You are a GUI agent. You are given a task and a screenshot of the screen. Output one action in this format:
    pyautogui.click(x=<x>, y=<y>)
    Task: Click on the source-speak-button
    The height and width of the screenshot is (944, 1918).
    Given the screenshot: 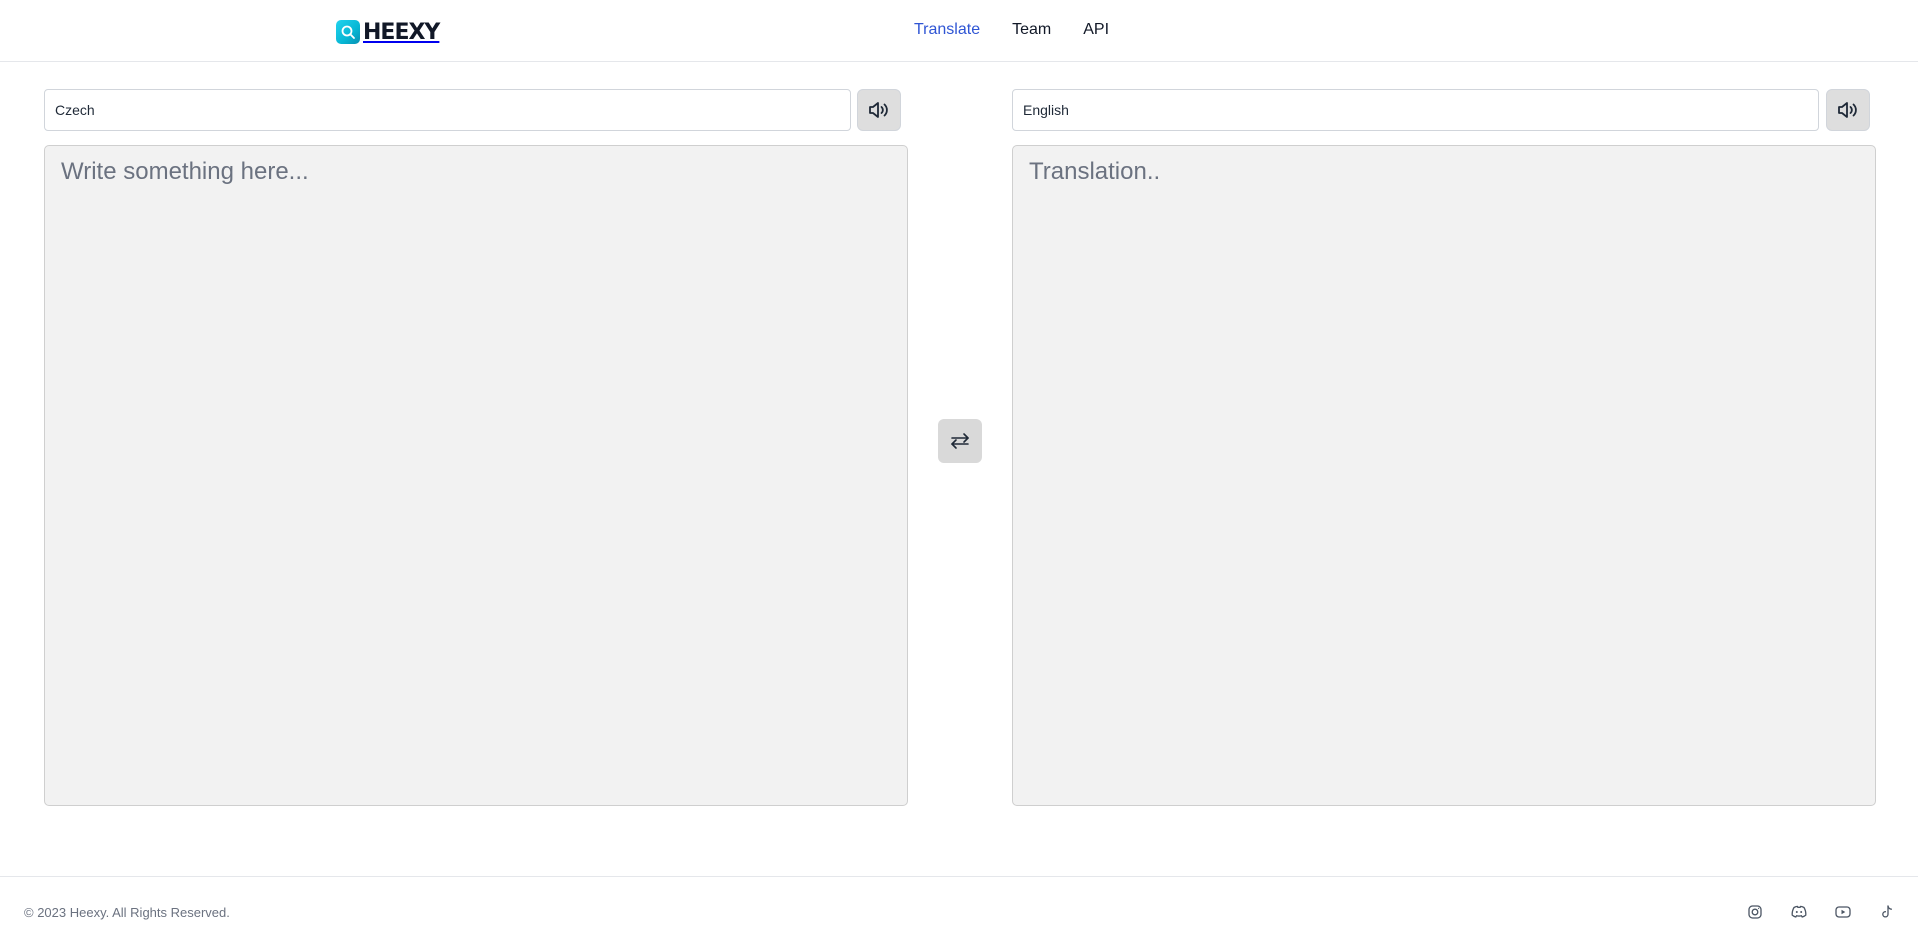 What is the action you would take?
    pyautogui.click(x=879, y=110)
    